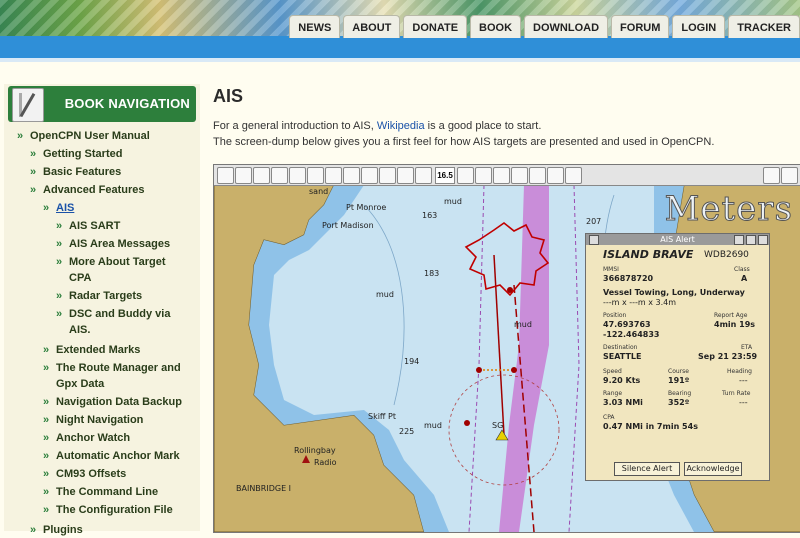 The width and height of the screenshot is (800, 538). Describe the element at coordinates (679, 380) in the screenshot. I see `ais-course: 191º` at that location.